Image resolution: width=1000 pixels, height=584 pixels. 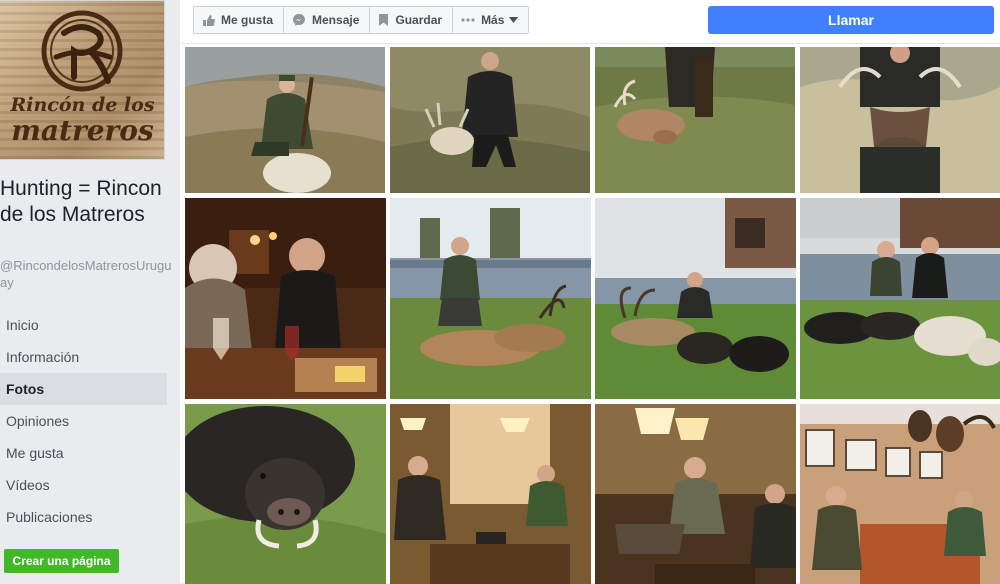 I want to click on photo-hunter-with-red-stag, so click(x=900, y=120).